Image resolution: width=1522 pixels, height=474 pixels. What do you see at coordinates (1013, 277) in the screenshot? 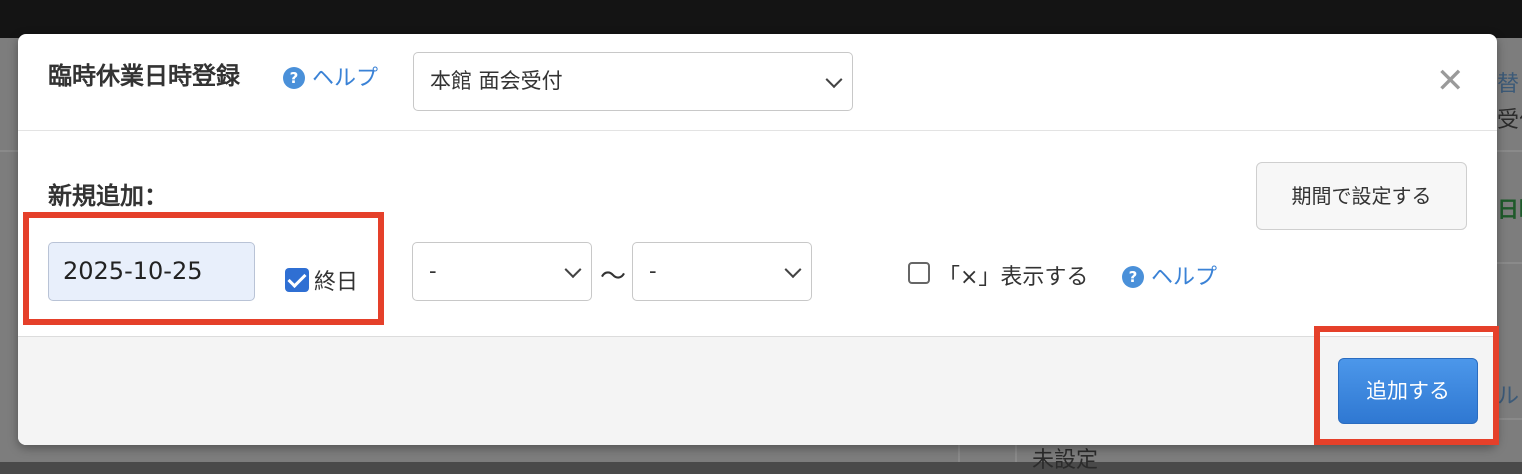
I see `show-x-label: 「×」表示する` at bounding box center [1013, 277].